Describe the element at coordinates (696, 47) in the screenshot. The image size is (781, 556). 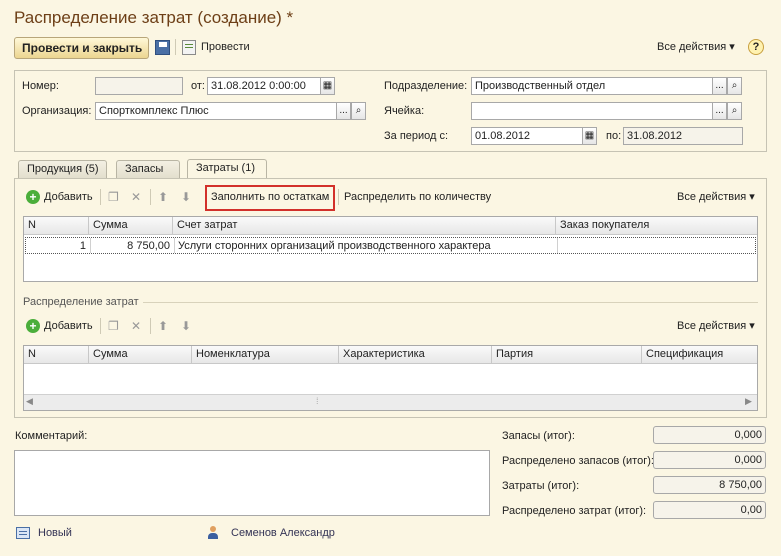
I see `all-actions-menu: Все действия ▾` at that location.